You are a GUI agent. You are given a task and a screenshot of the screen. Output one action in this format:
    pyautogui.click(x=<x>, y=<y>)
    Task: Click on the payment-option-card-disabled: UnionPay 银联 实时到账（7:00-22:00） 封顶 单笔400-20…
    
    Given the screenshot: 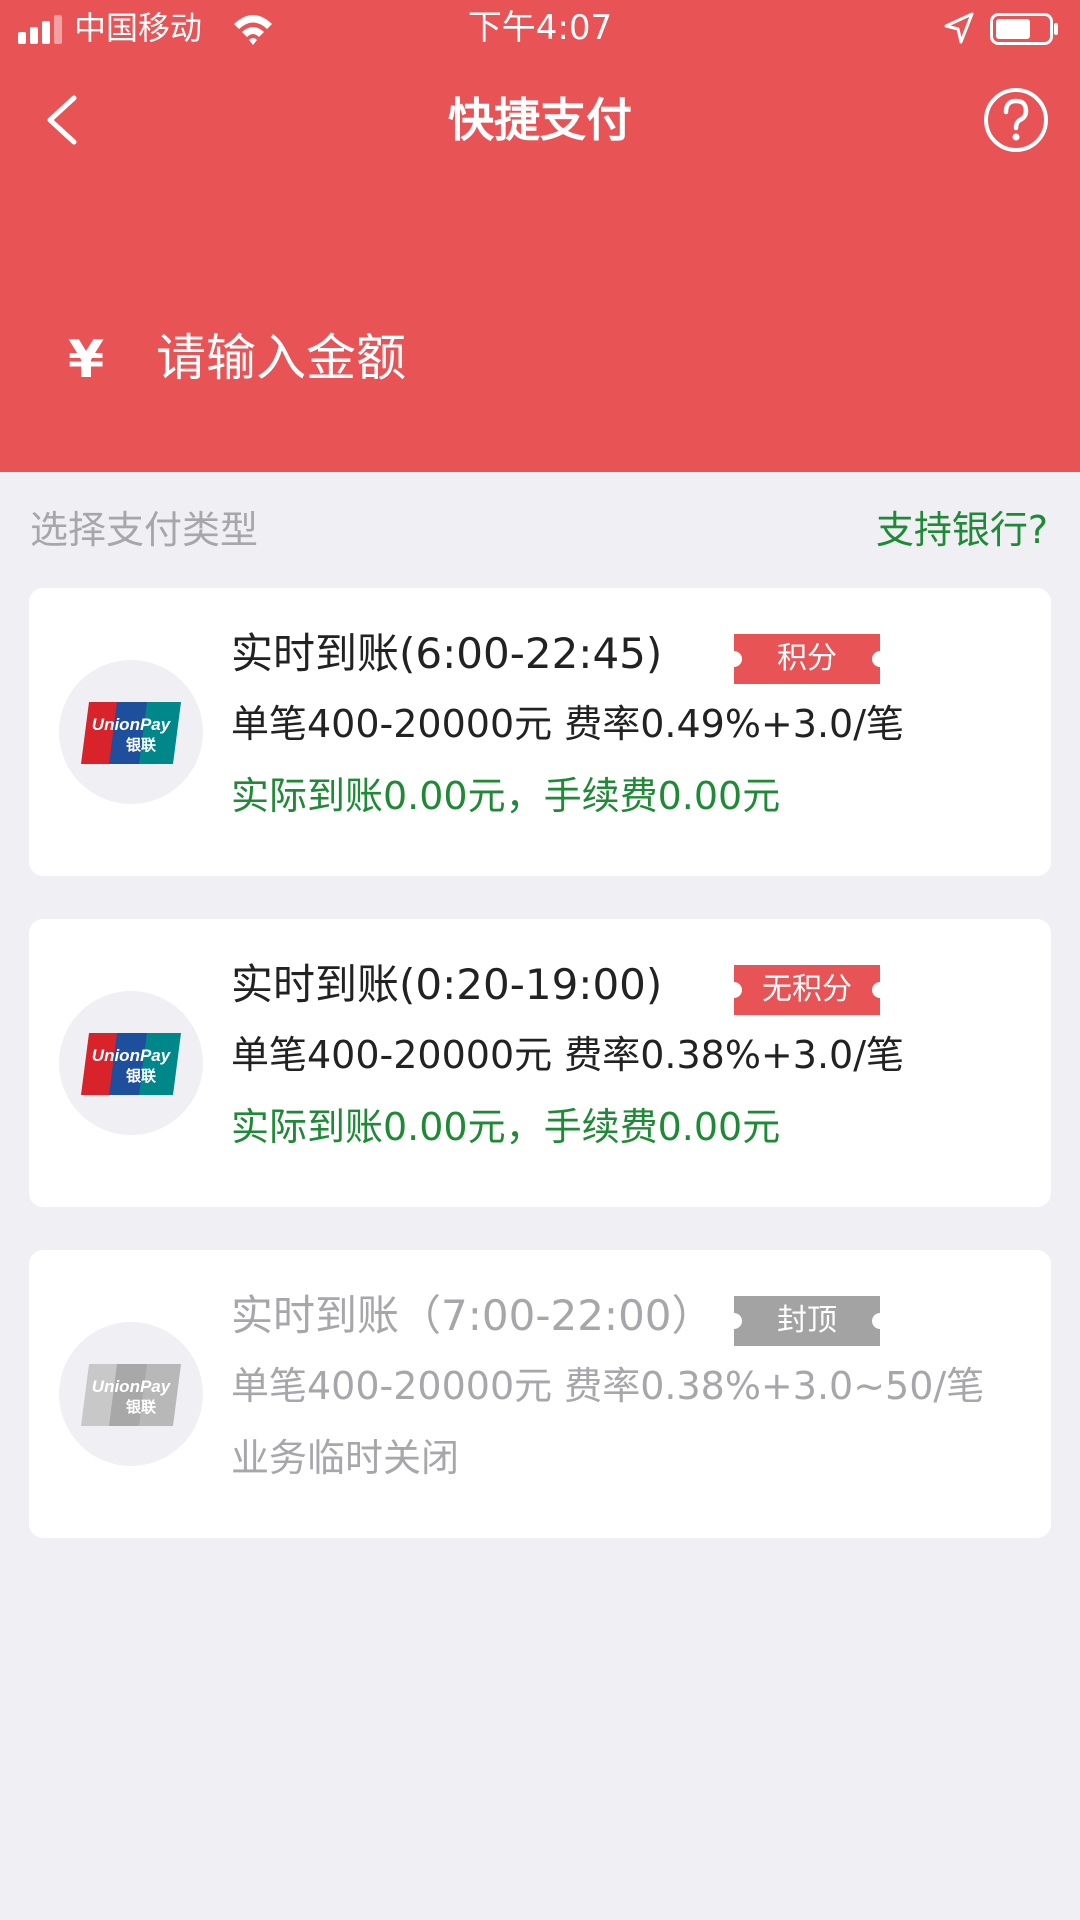 What is the action you would take?
    pyautogui.click(x=540, y=1394)
    